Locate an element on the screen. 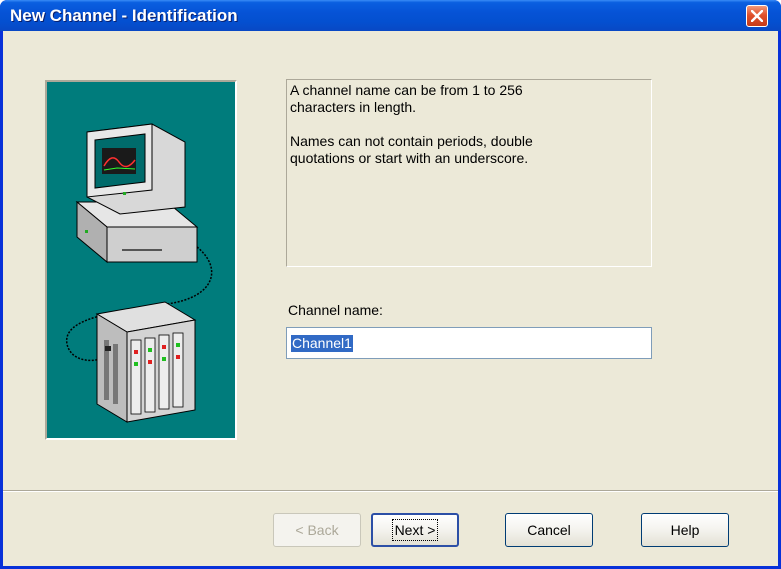  cancel-button: Cancel is located at coordinates (549, 530).